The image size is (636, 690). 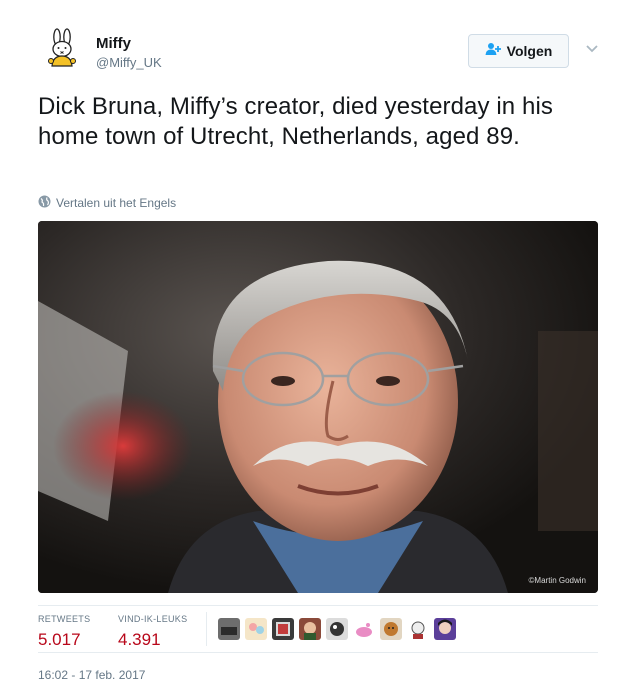 I want to click on likers-list, so click(x=337, y=629).